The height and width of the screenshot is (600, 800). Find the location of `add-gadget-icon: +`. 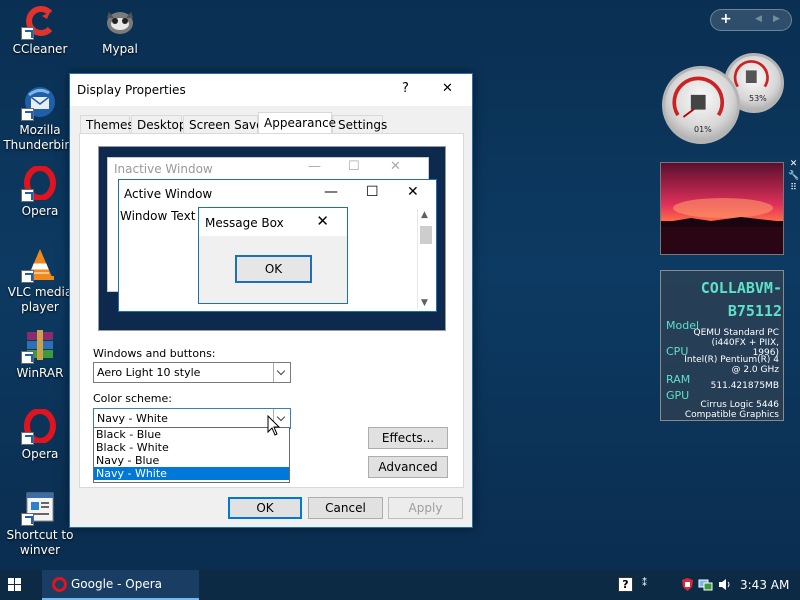

add-gadget-icon: + is located at coordinates (726, 19).